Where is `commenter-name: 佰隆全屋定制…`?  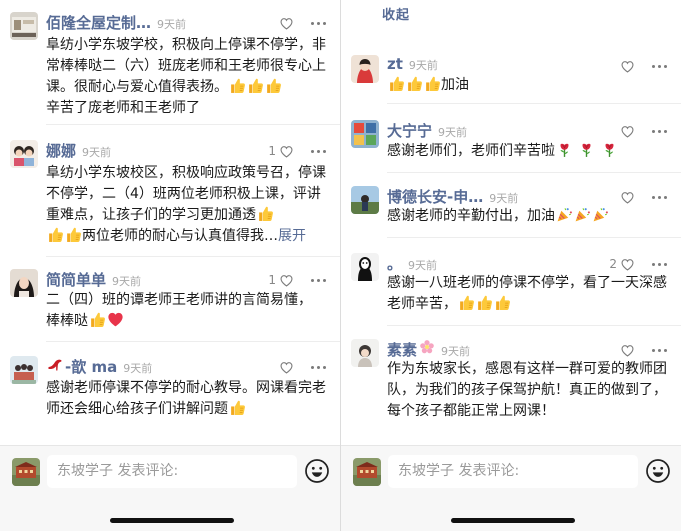 commenter-name: 佰隆全屋定制… is located at coordinates (98, 22).